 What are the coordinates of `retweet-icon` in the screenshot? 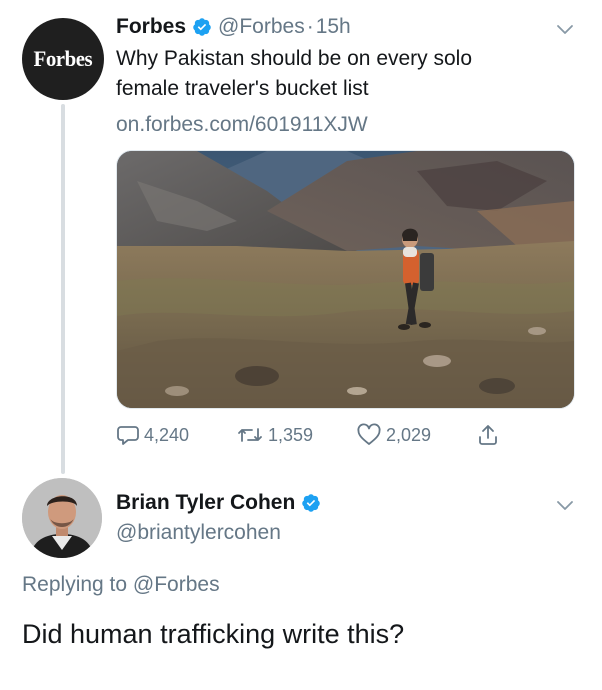 It's located at (250, 435).